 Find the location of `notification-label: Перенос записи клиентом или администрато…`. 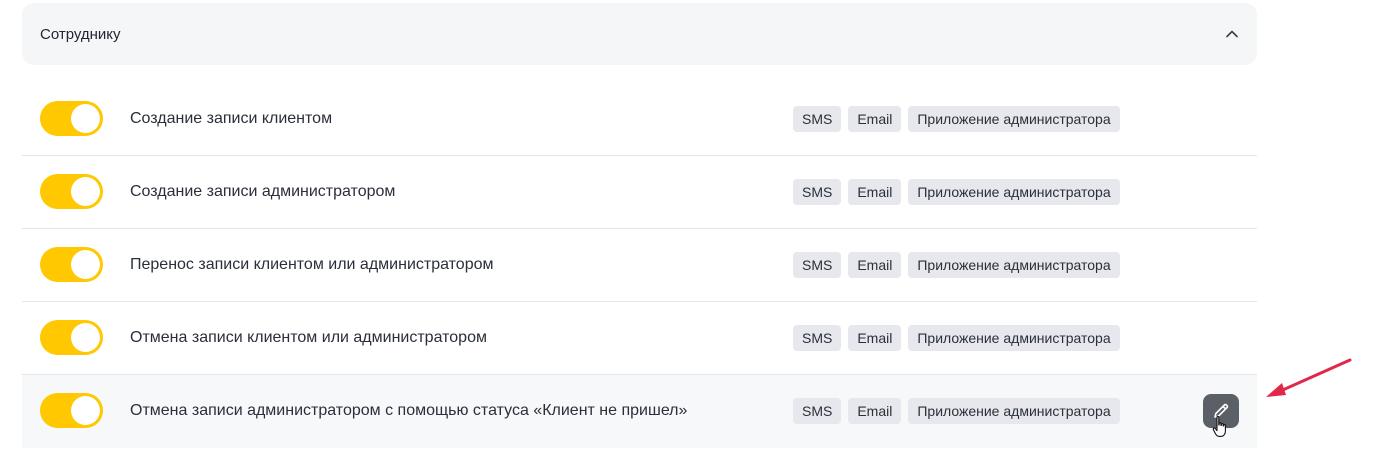

notification-label: Перенос записи клиентом или администрато… is located at coordinates (312, 264).